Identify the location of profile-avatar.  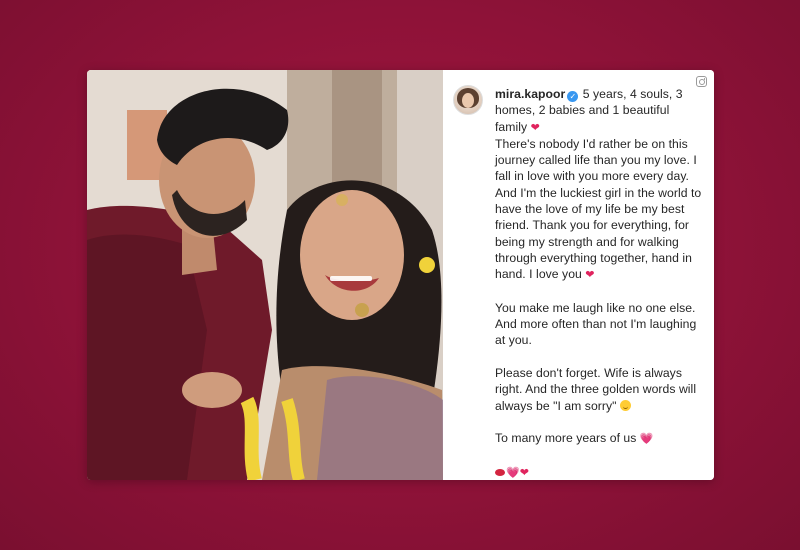
(468, 100).